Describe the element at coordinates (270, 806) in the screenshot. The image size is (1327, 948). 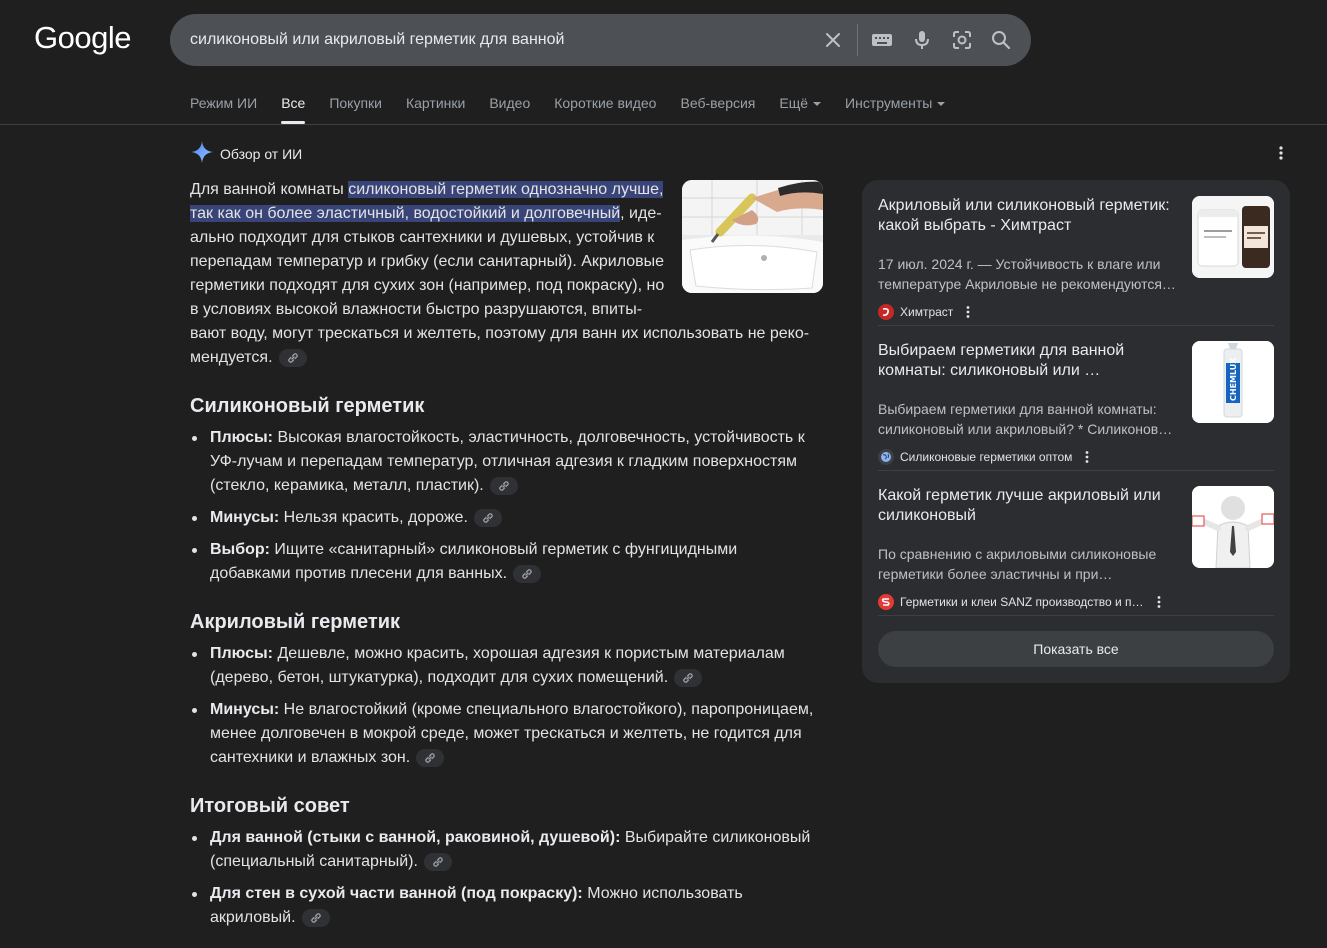
I see `section-heading: Итоговый совет` at that location.